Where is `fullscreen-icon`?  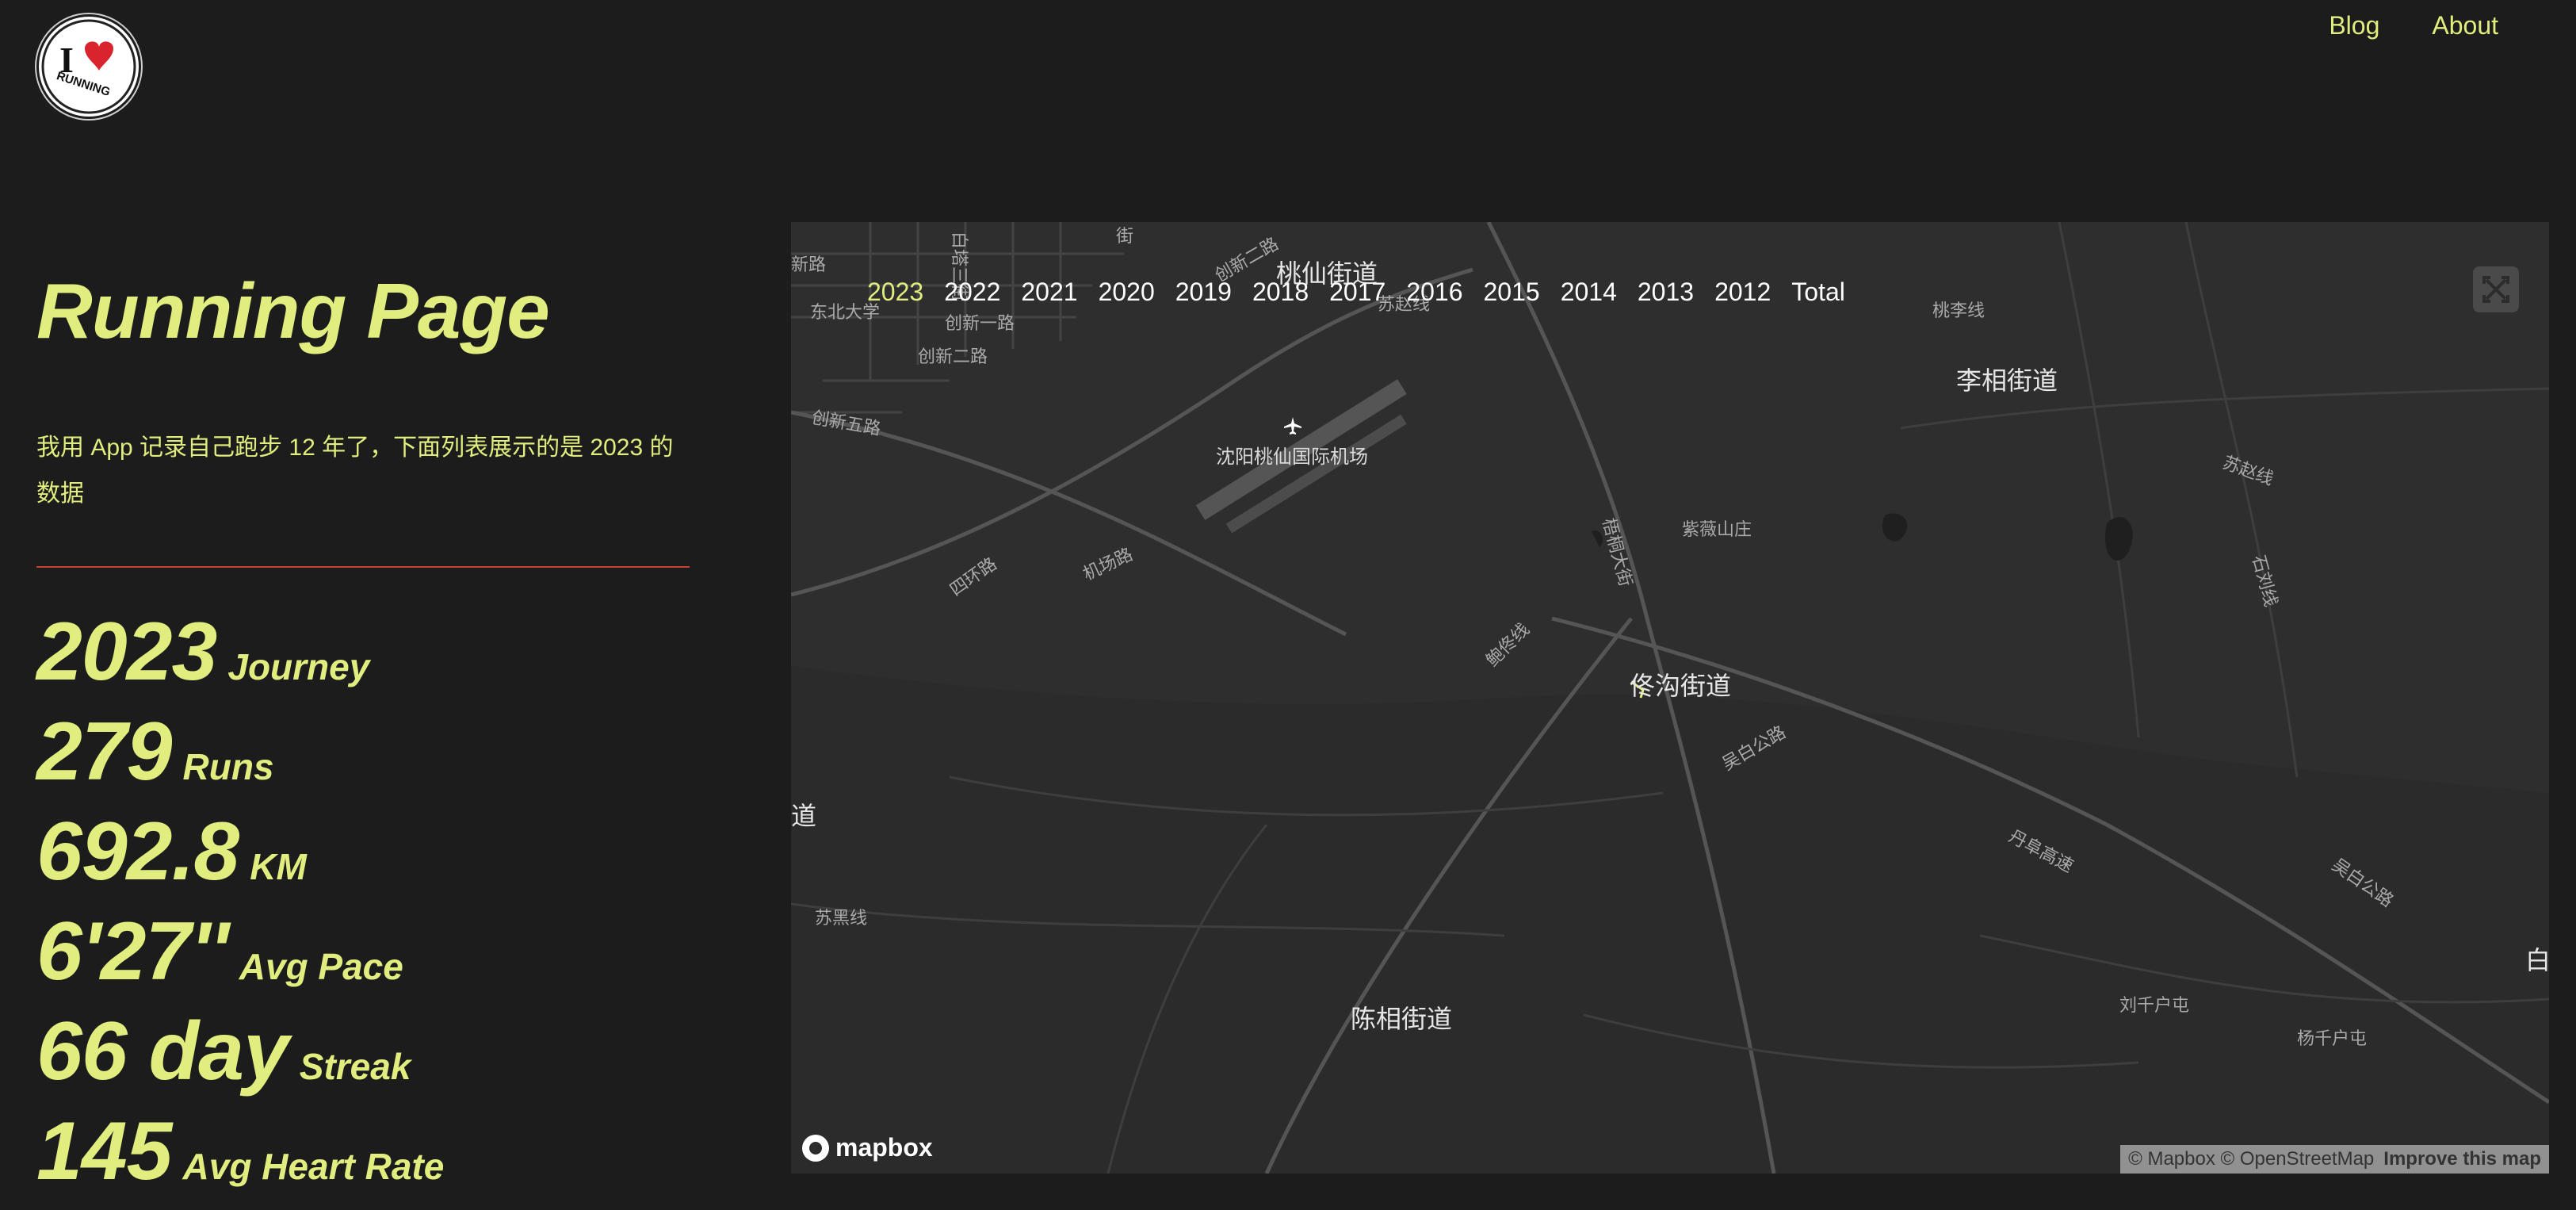 fullscreen-icon is located at coordinates (2495, 290).